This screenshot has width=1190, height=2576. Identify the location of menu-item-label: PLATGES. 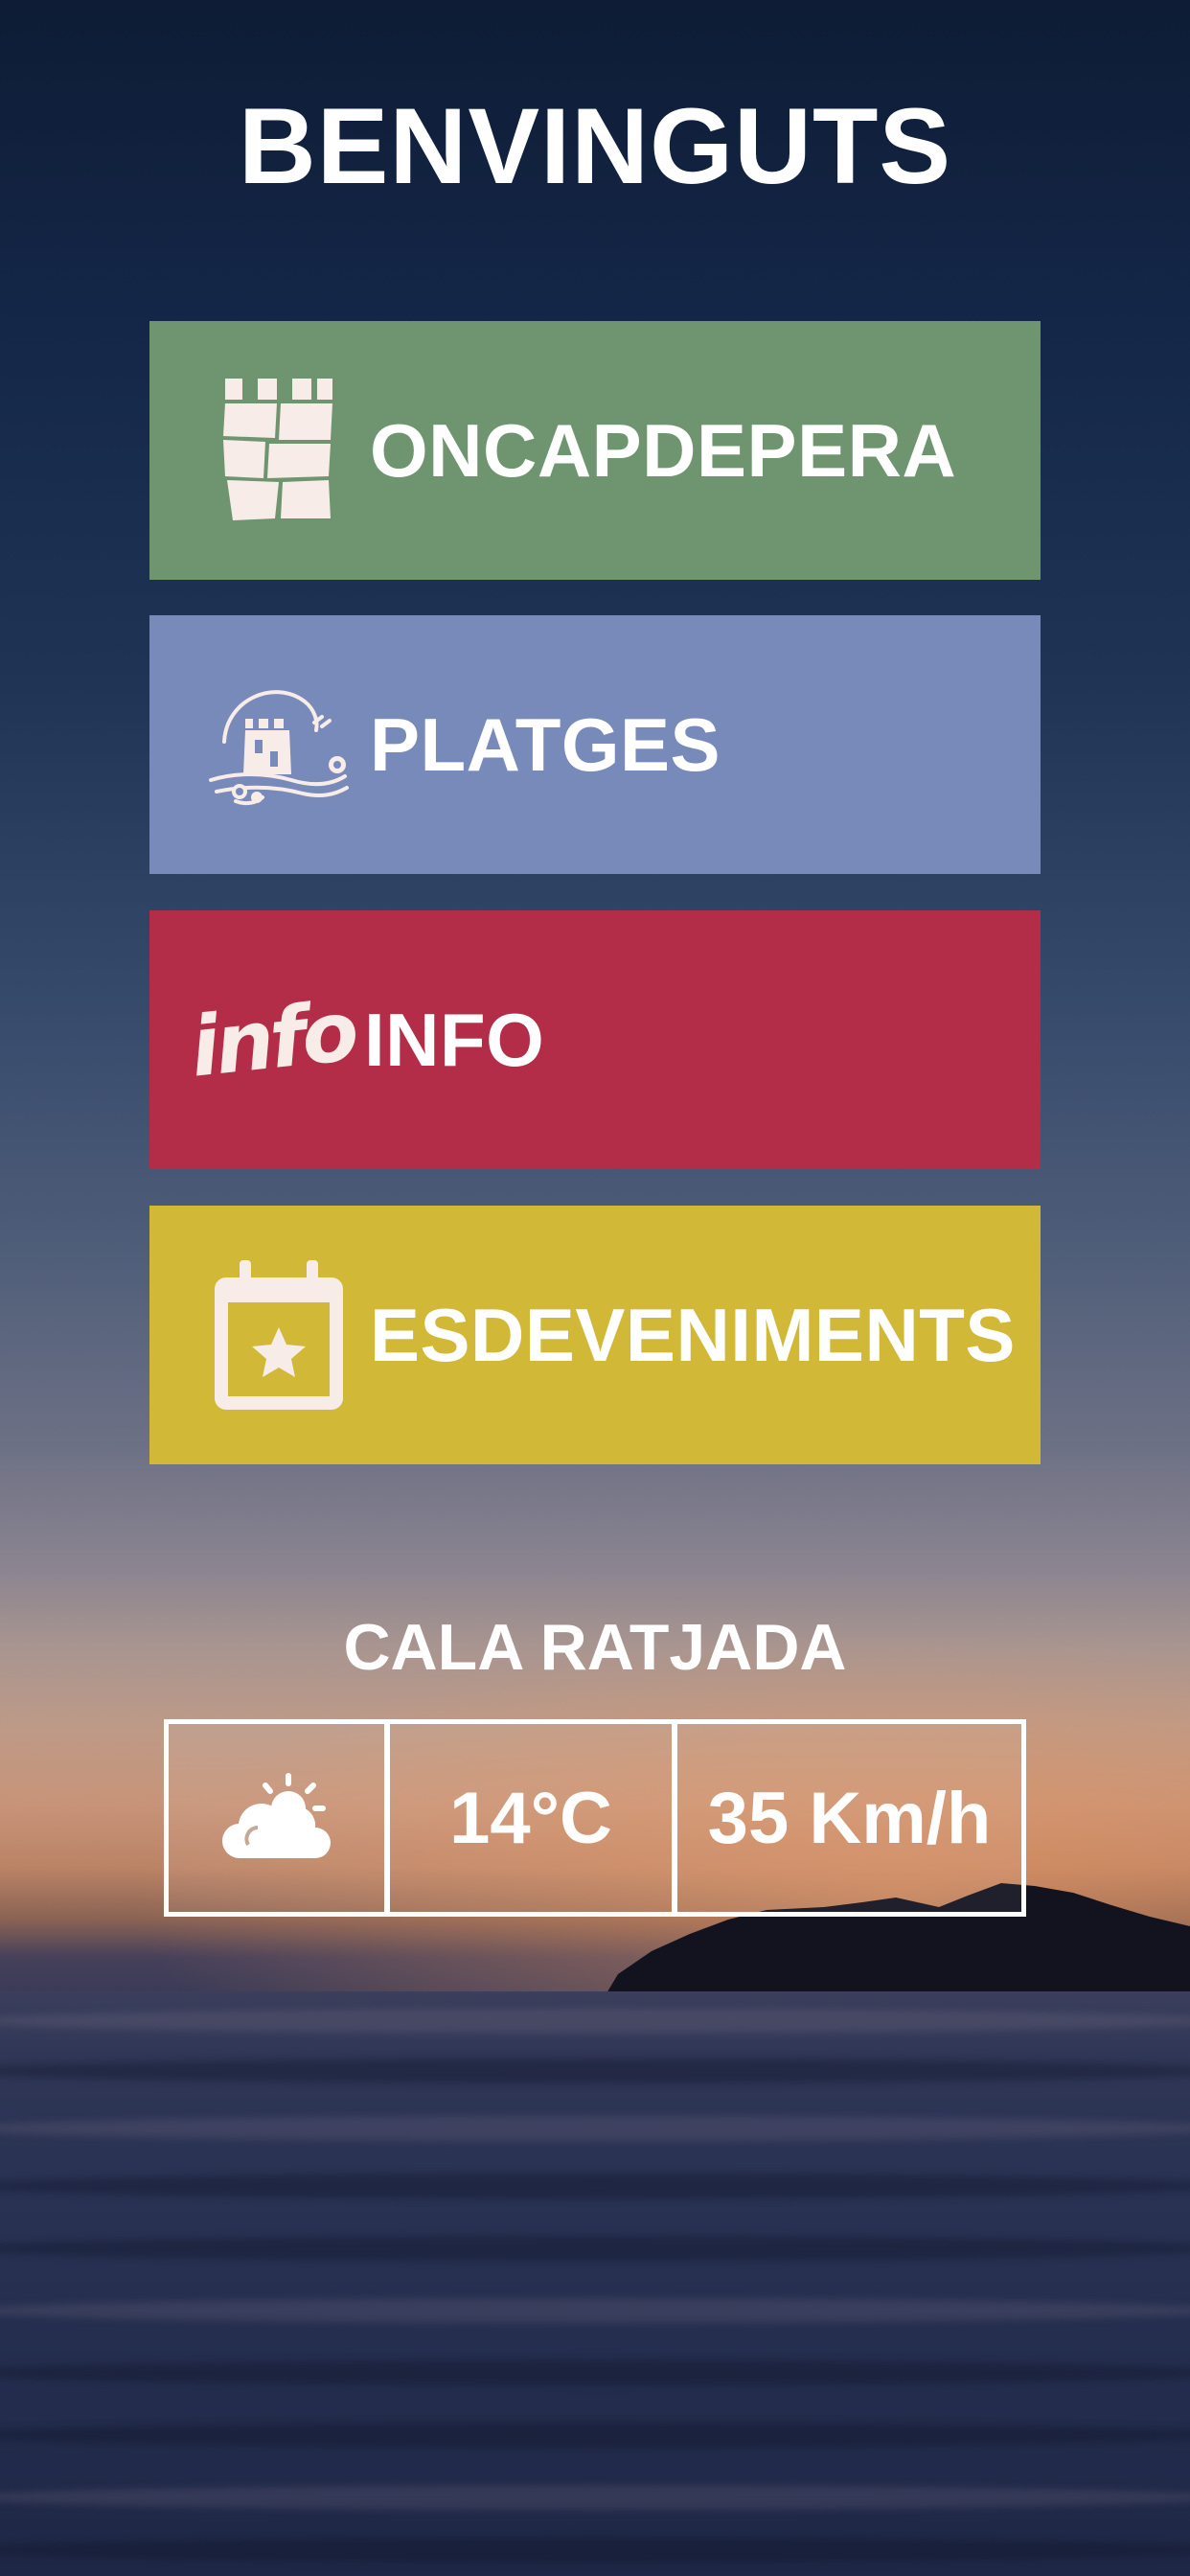
(545, 744).